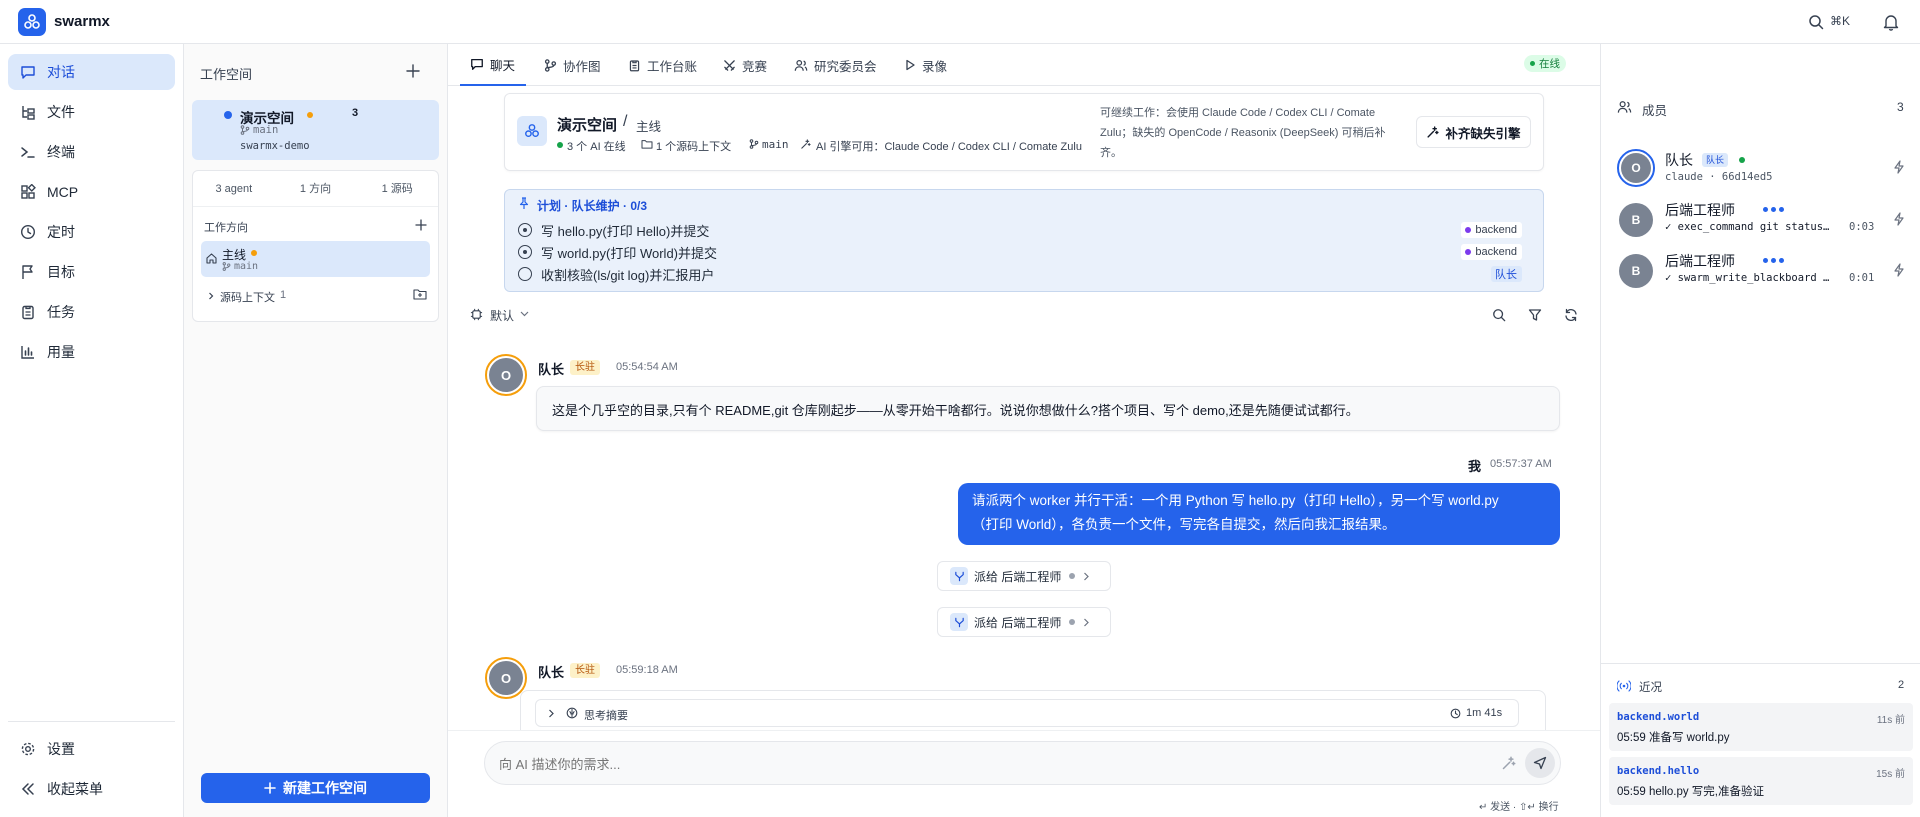  What do you see at coordinates (91, 232) in the screenshot?
I see `nav-item-schedule: 定时` at bounding box center [91, 232].